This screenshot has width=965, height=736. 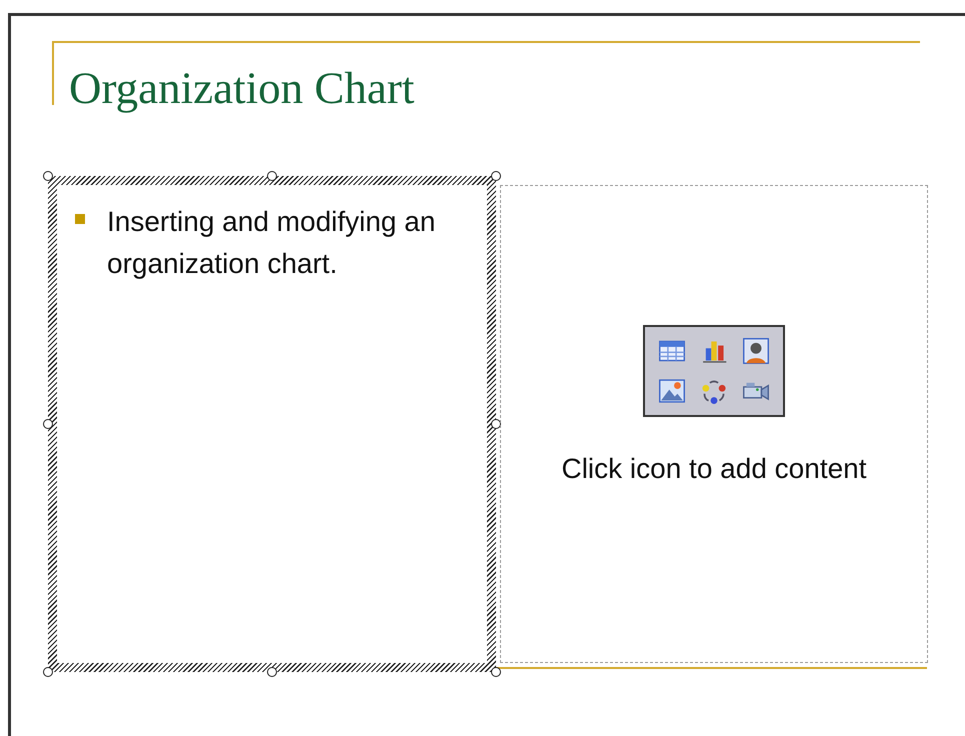 I want to click on placeholder-hint: Click icon to add content, so click(x=714, y=469).